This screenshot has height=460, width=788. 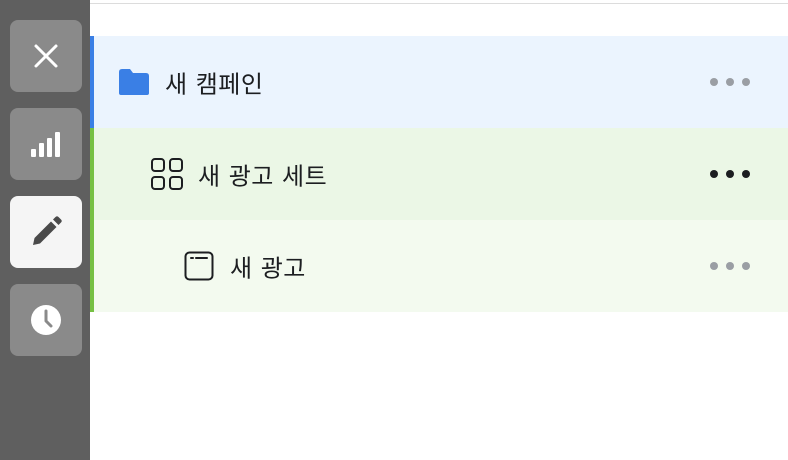 What do you see at coordinates (134, 82) in the screenshot?
I see `folder-icon` at bounding box center [134, 82].